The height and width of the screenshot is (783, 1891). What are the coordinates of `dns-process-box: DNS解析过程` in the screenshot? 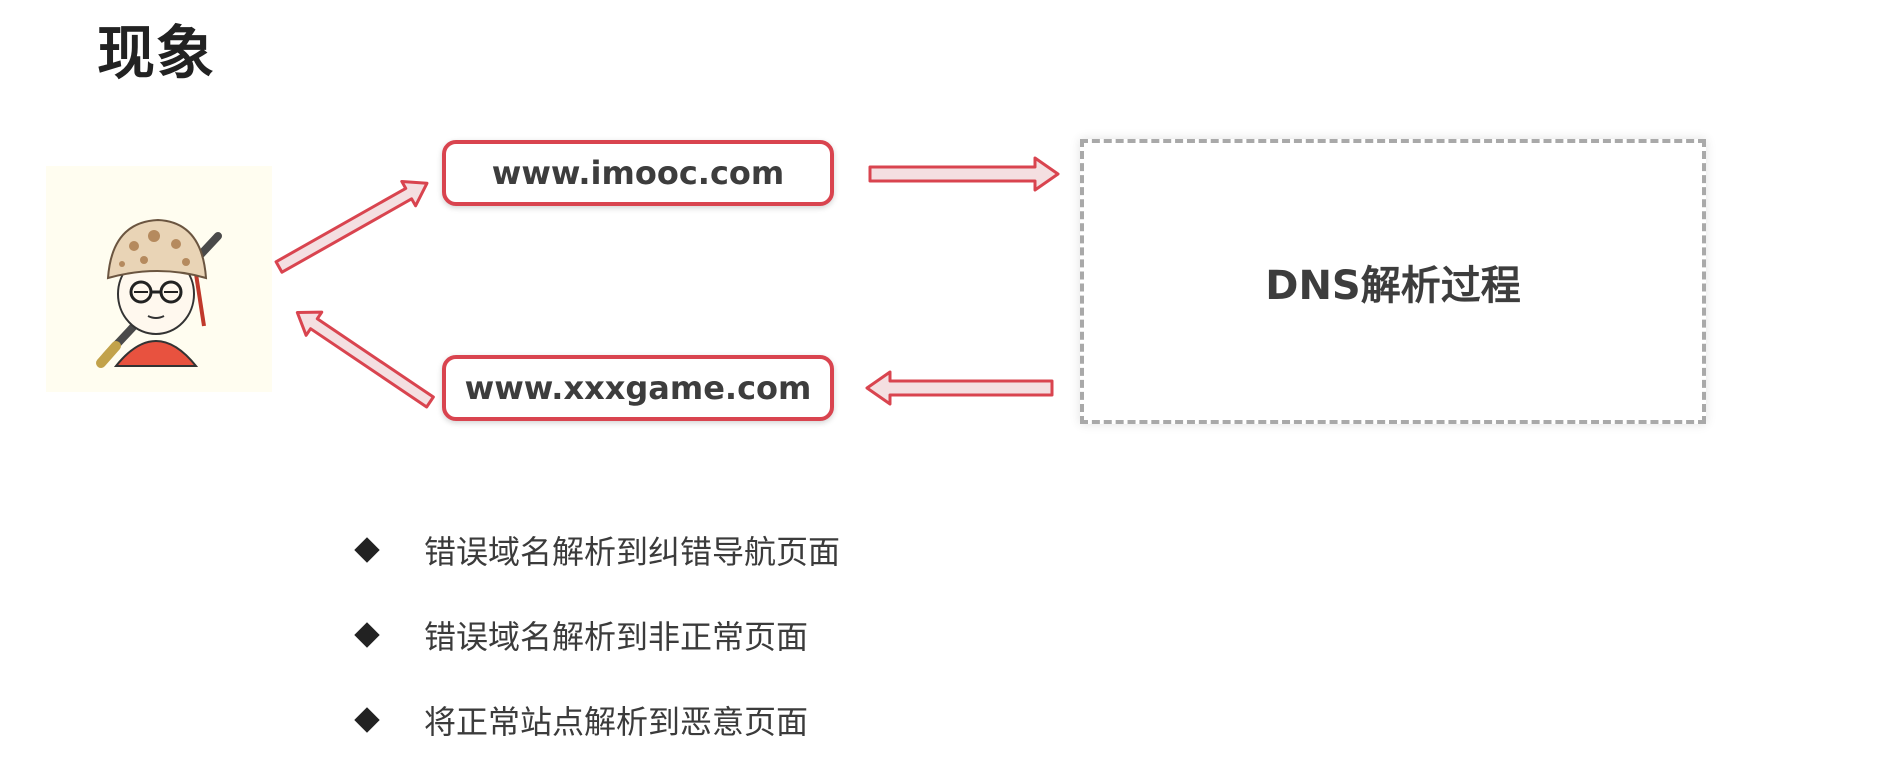 It's located at (1393, 281).